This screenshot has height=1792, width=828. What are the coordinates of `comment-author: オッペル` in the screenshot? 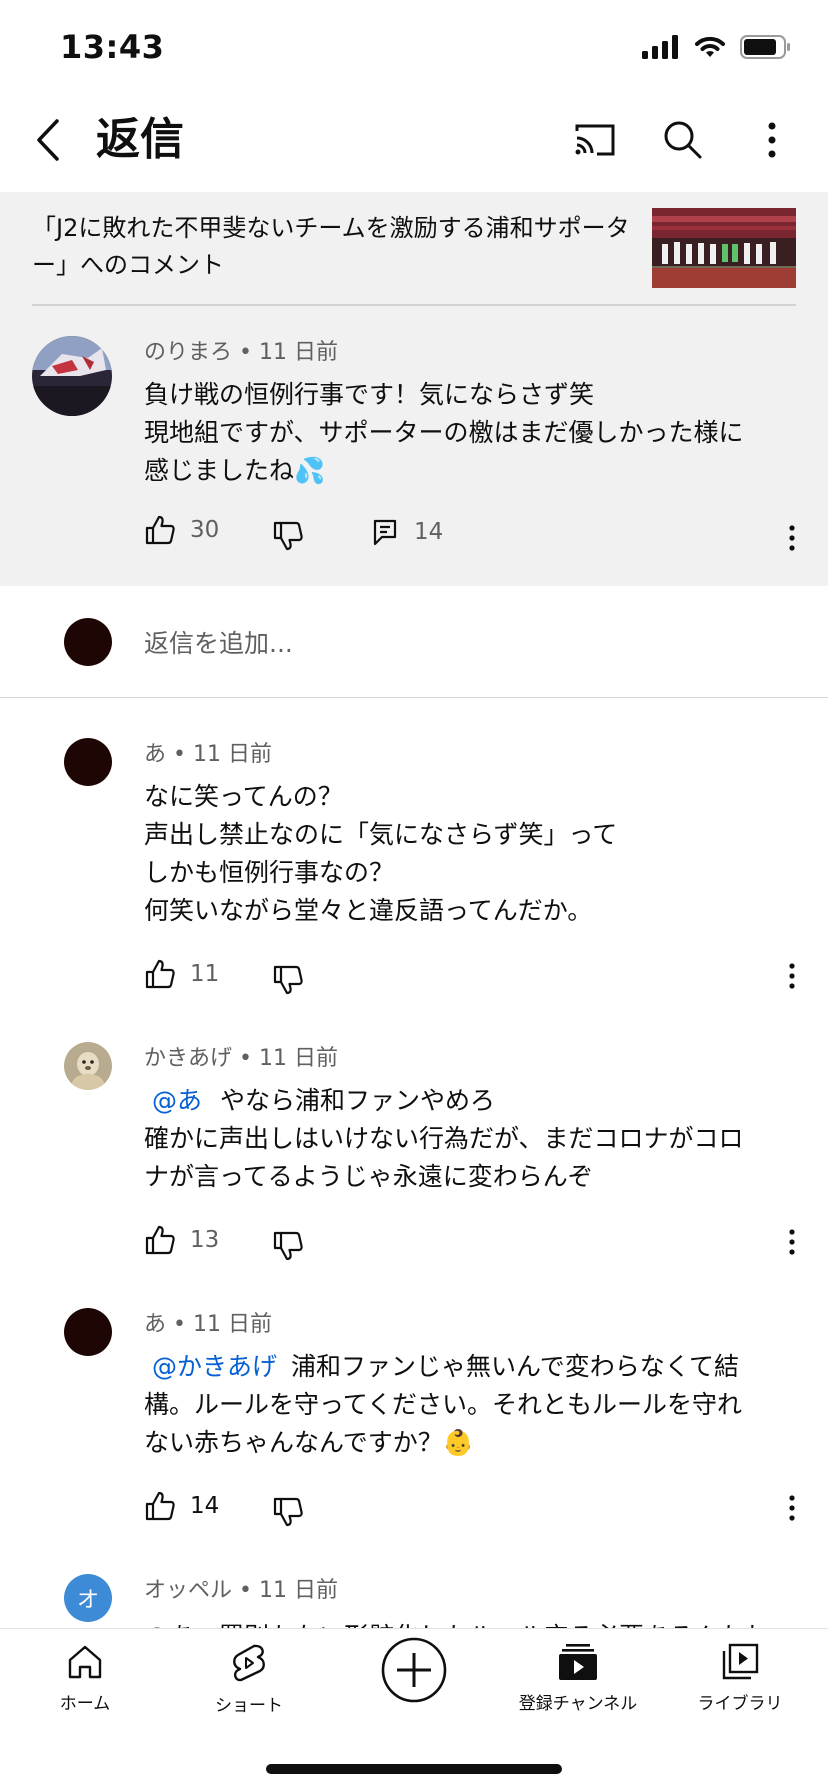 It's located at (188, 1590).